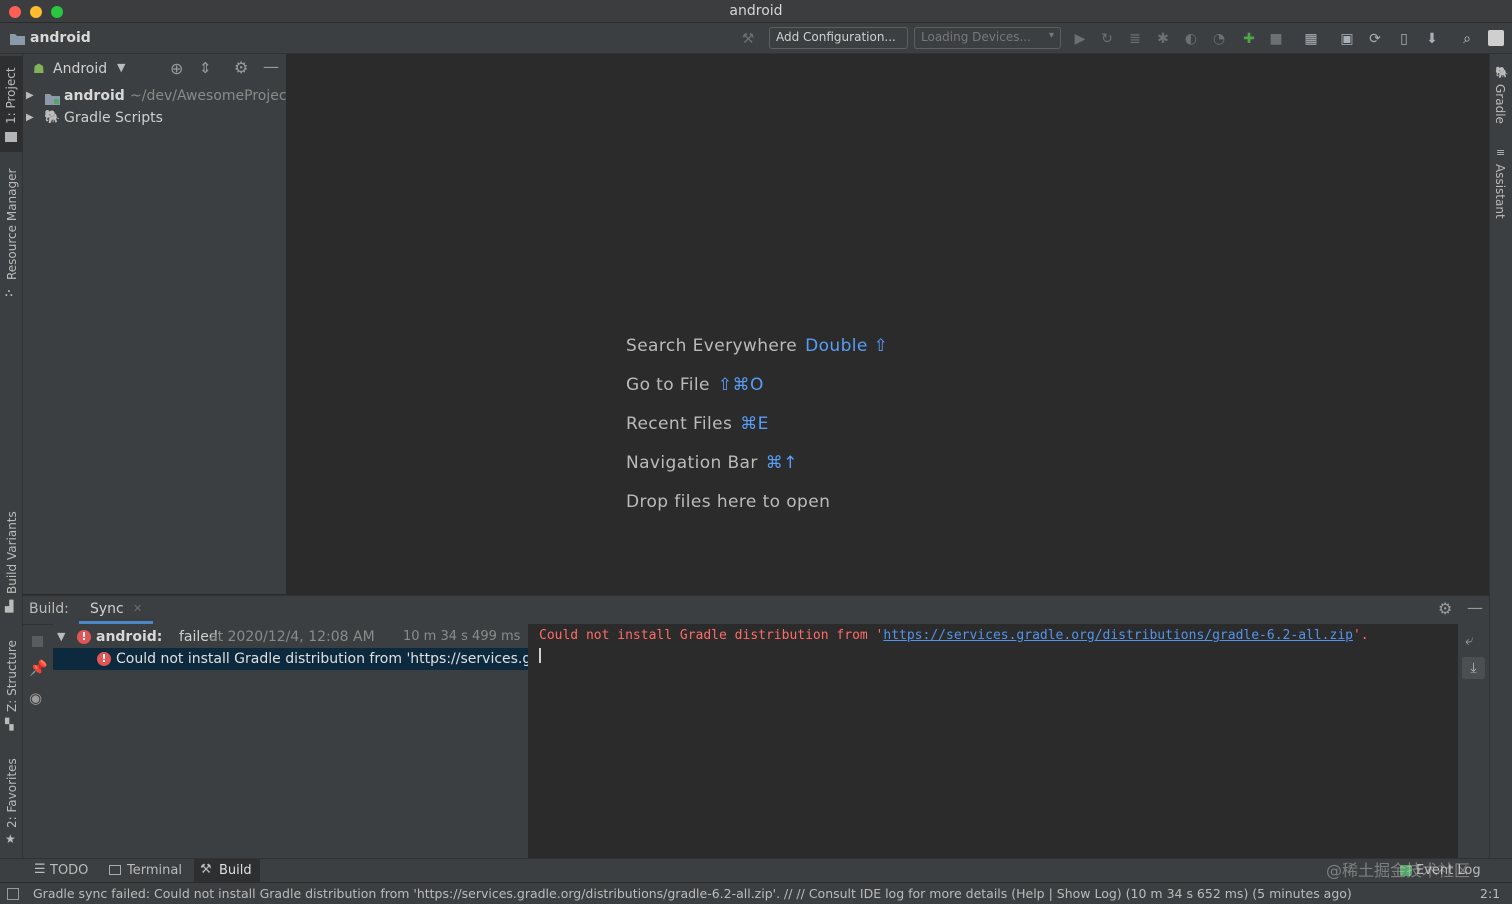 The height and width of the screenshot is (904, 1512). I want to click on scroll-to-end-icon: ⤓, so click(1473, 668).